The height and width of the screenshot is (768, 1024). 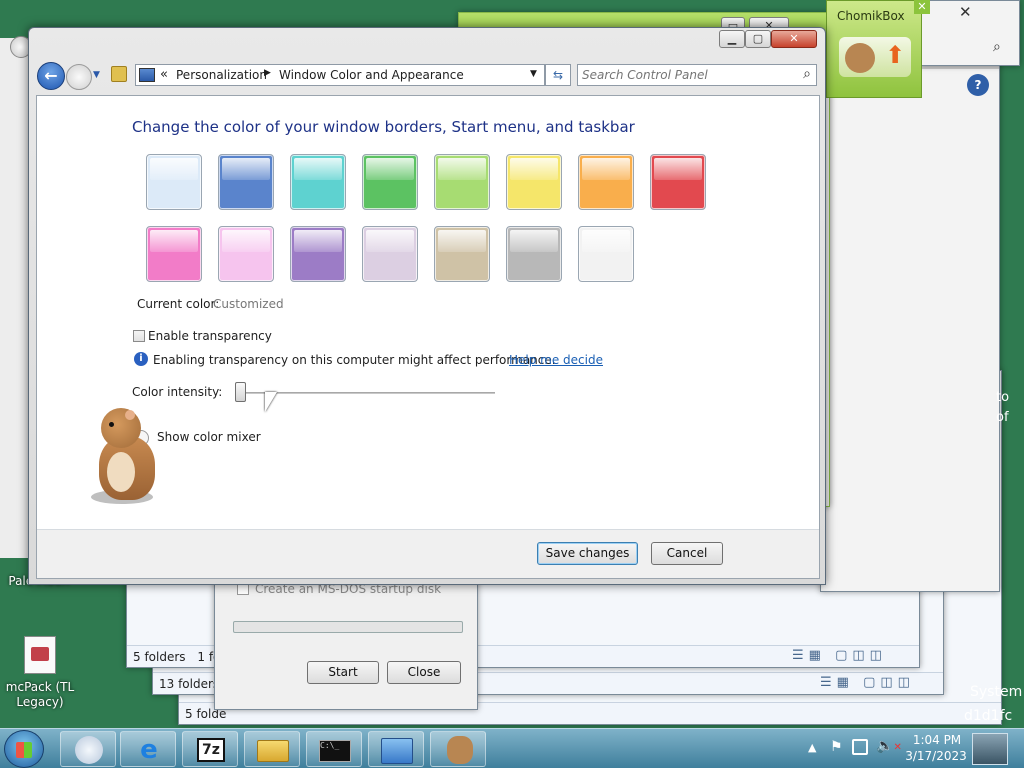 I want to click on close-widget-icon: ✕, so click(x=922, y=7).